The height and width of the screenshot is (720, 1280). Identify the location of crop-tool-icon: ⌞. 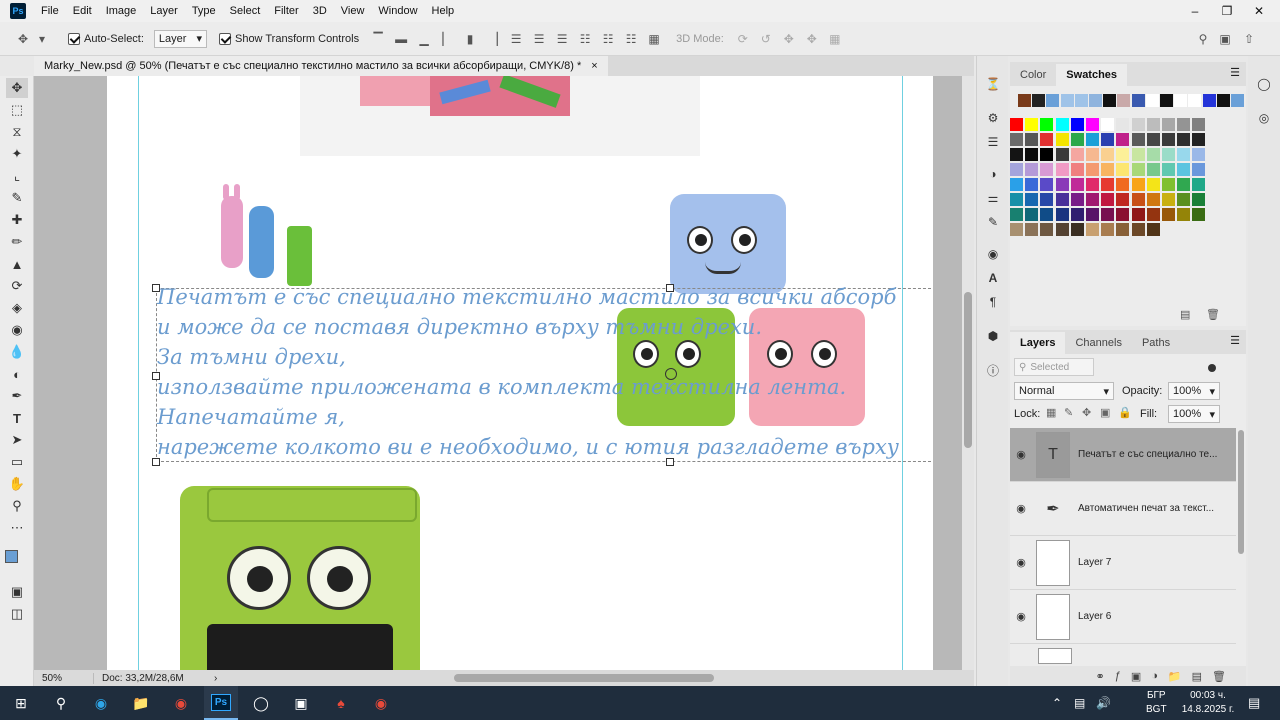
(17, 176).